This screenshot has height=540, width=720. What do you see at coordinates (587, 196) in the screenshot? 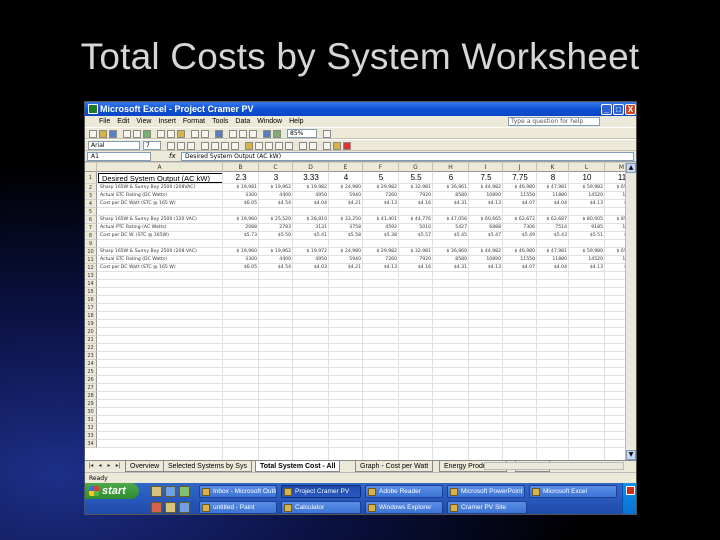
I see `data-cell: 14520` at bounding box center [587, 196].